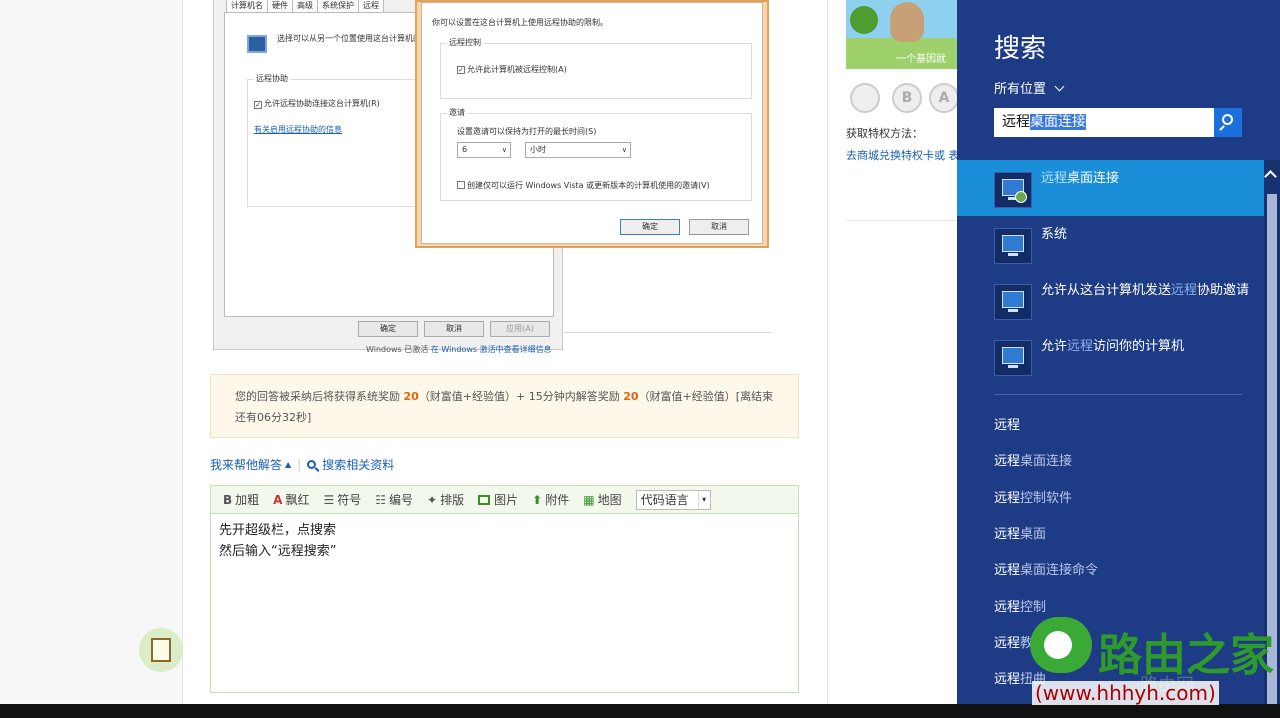 Image resolution: width=1280 pixels, height=718 pixels. What do you see at coordinates (506, 500) in the screenshot?
I see `image-label: 图片` at bounding box center [506, 500].